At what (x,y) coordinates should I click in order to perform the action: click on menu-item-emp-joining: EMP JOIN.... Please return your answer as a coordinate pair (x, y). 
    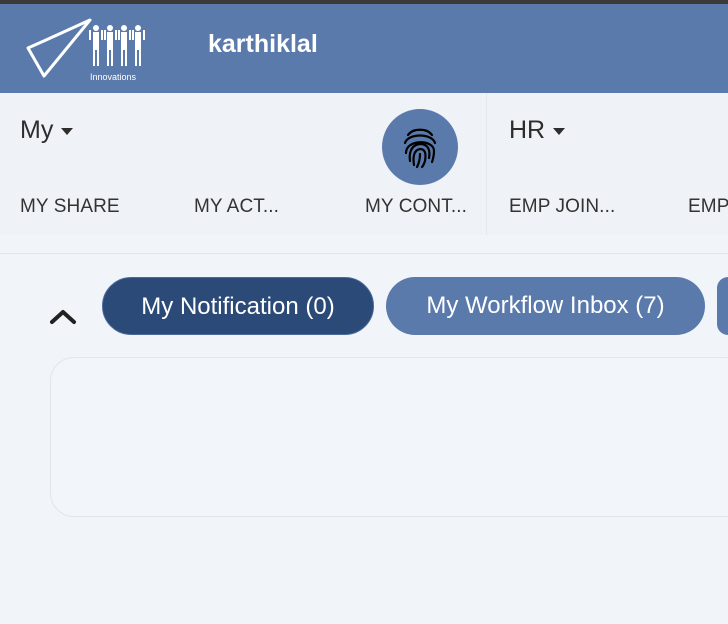
    Looking at the image, I should click on (562, 207).